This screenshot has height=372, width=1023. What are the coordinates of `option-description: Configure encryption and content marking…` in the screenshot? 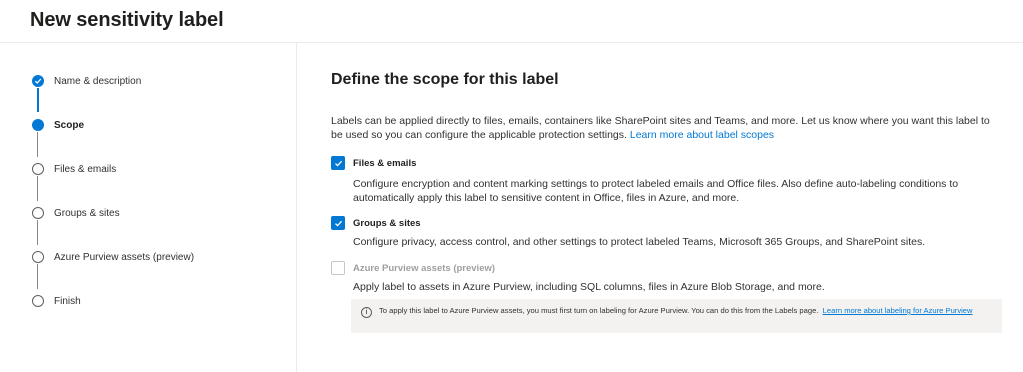 It's located at (656, 191).